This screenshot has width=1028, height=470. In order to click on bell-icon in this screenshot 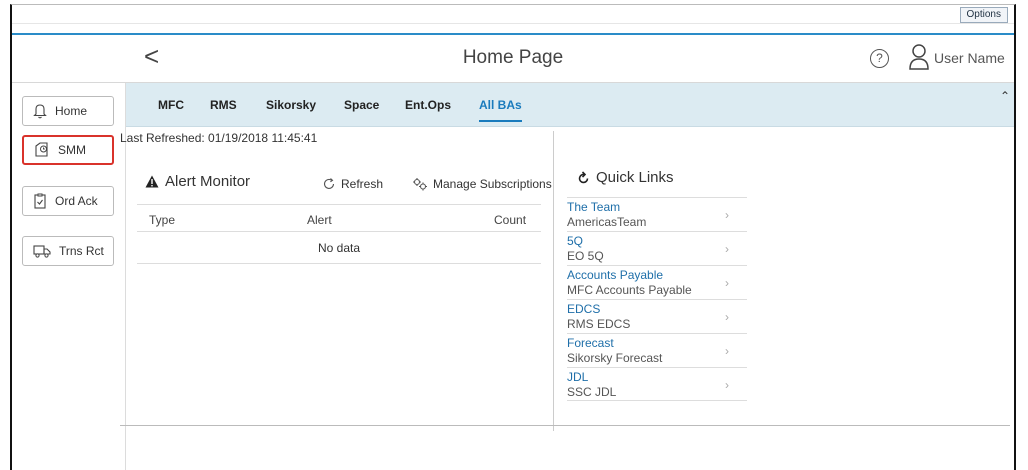, I will do `click(40, 111)`.